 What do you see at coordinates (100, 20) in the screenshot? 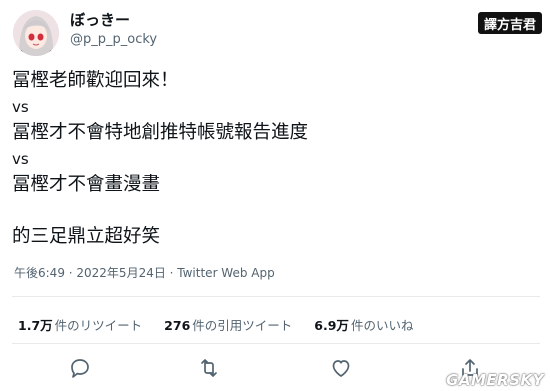
I see `author-display-name: ぼっきー` at bounding box center [100, 20].